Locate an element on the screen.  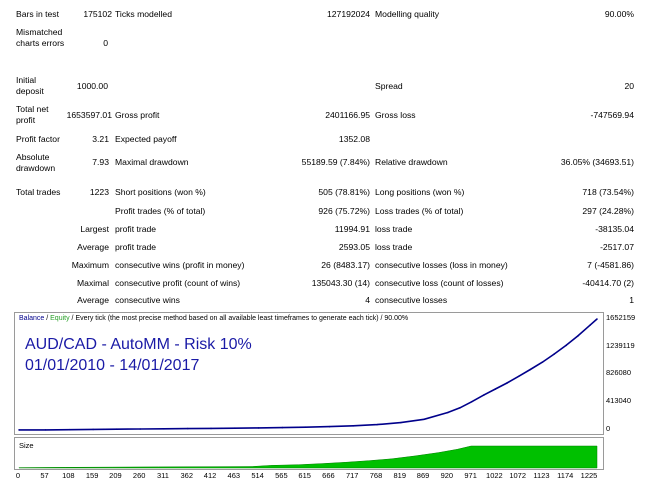
legend-balance: Balance is located at coordinates (32, 318).